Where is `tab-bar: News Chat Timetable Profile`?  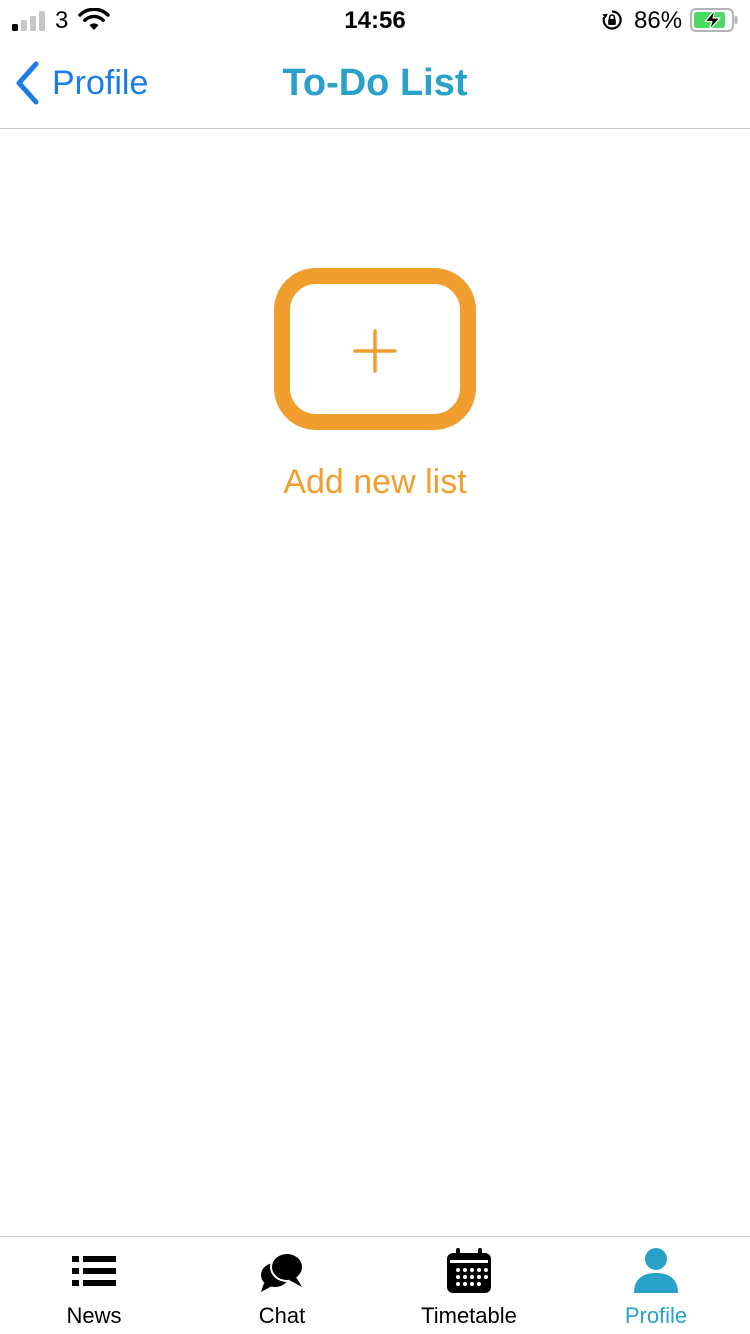
tab-bar: News Chat Timetable Profile is located at coordinates (375, 1285).